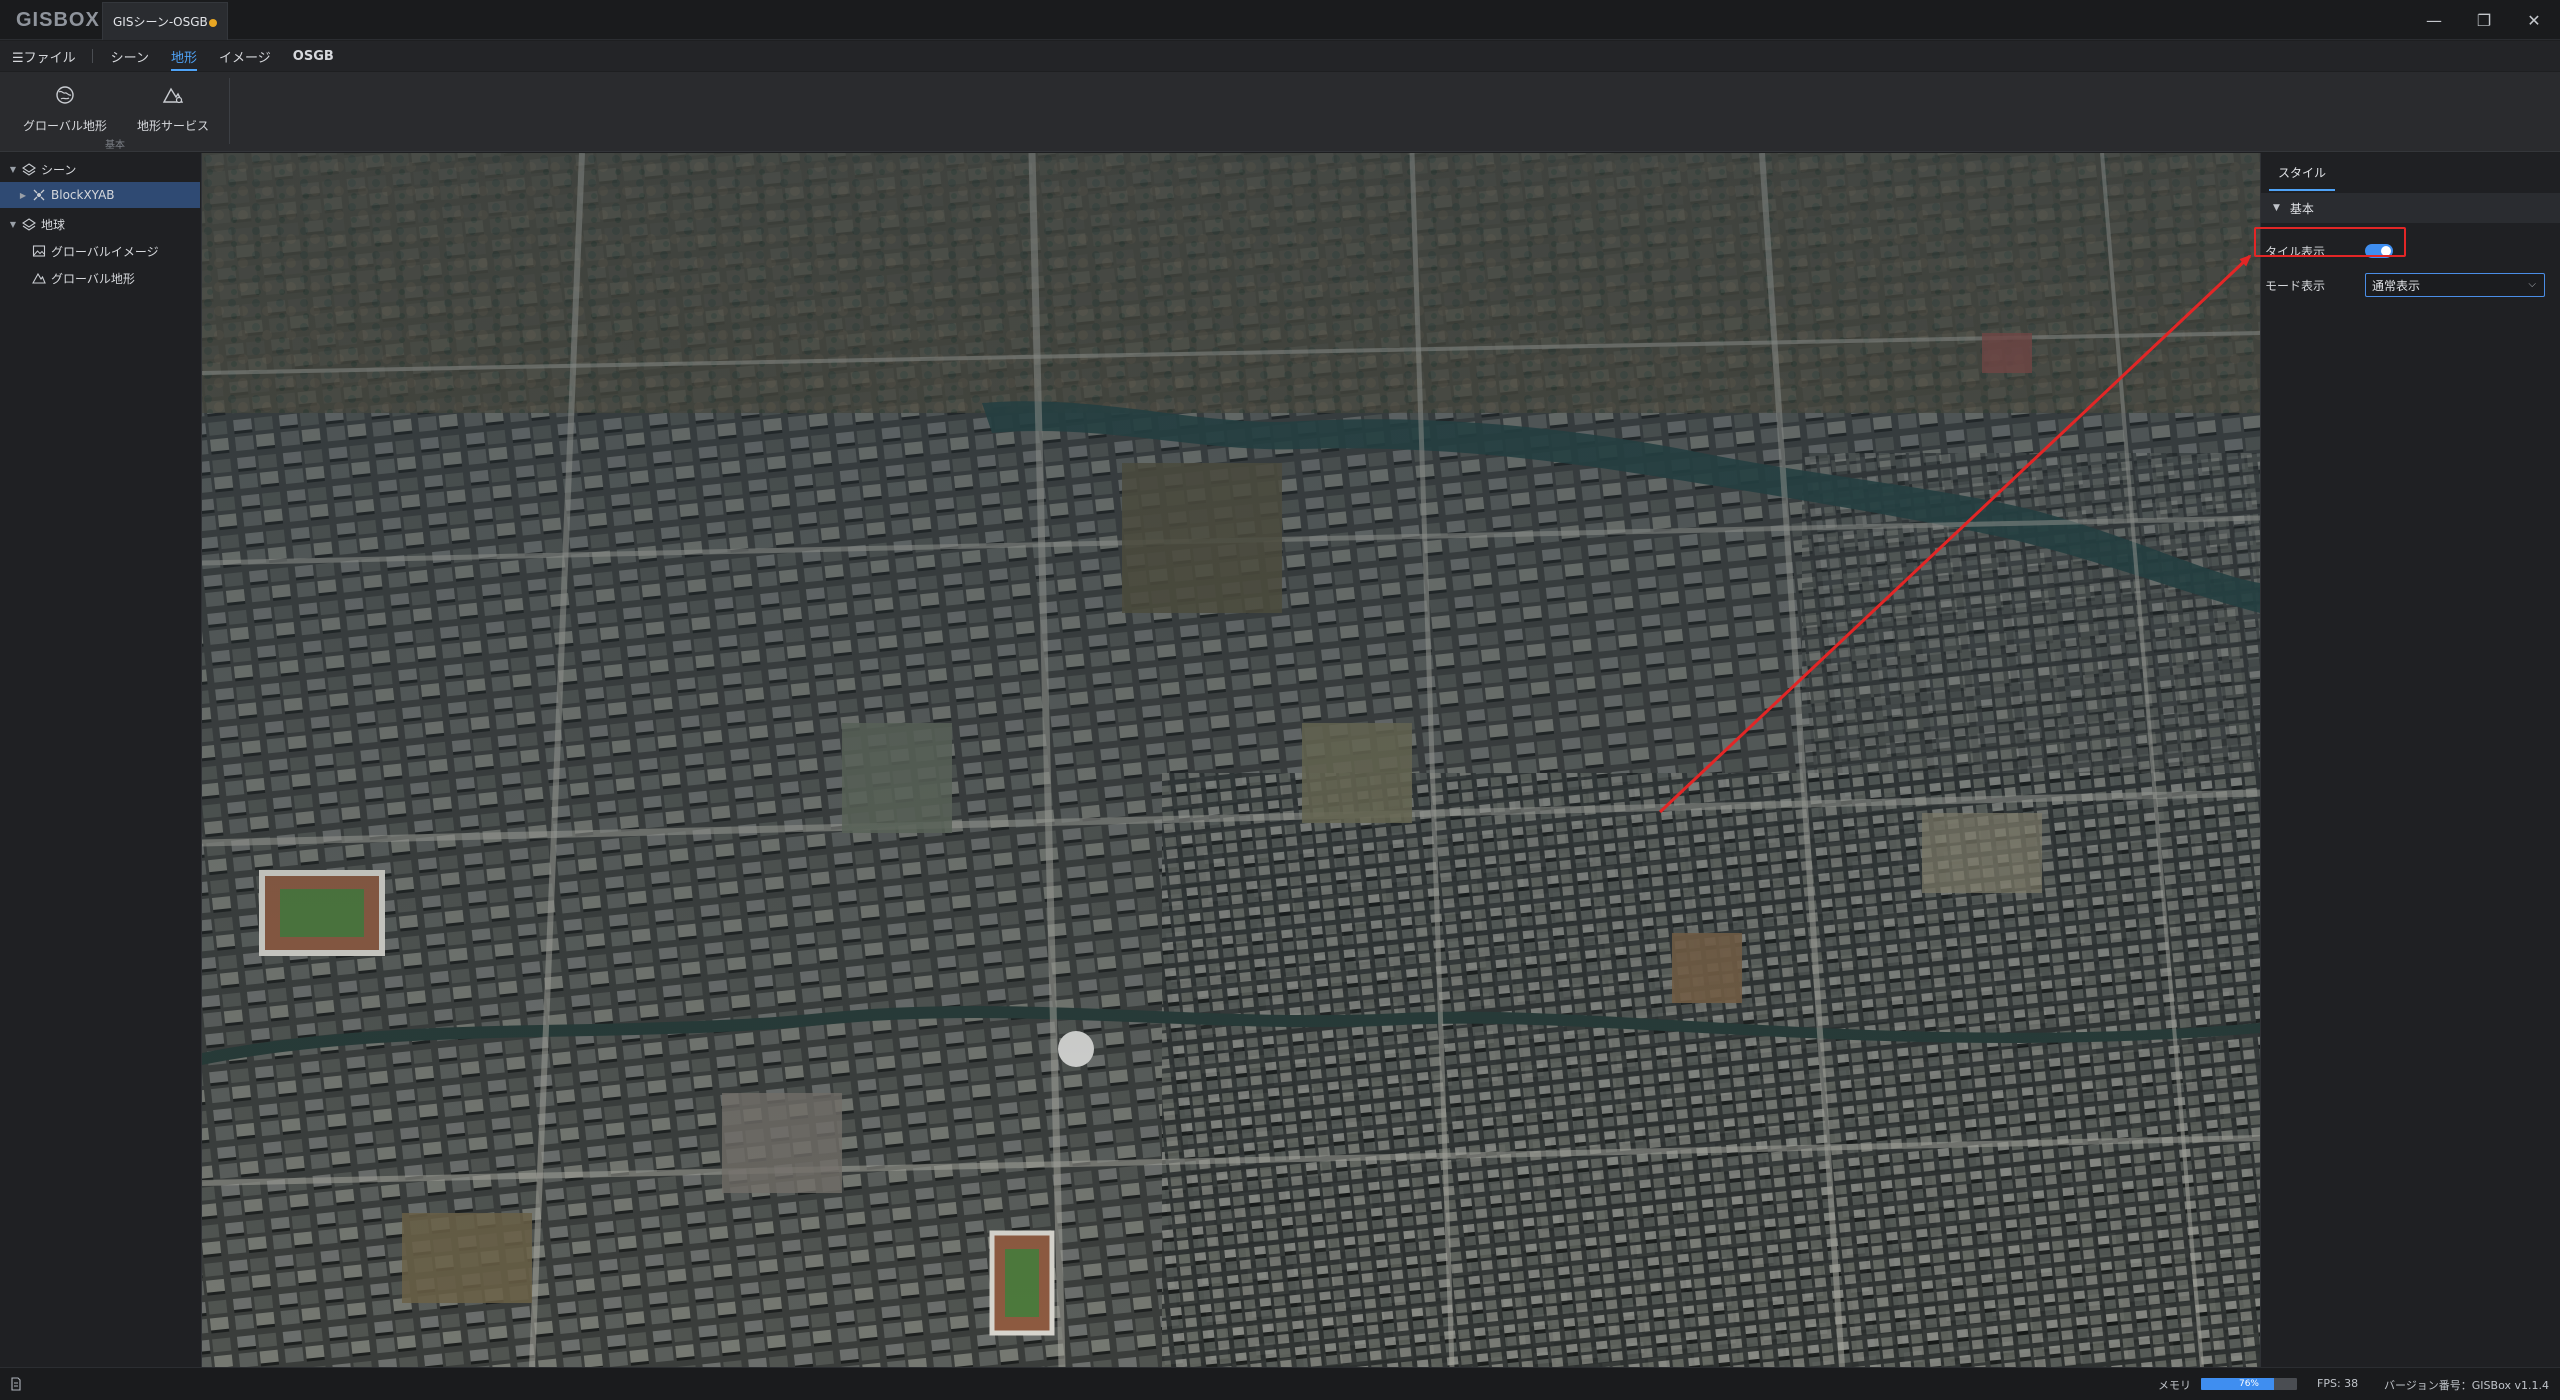 This screenshot has height=1400, width=2560. Describe the element at coordinates (115, 145) in the screenshot. I see `ribbon-group-label: 基本` at that location.